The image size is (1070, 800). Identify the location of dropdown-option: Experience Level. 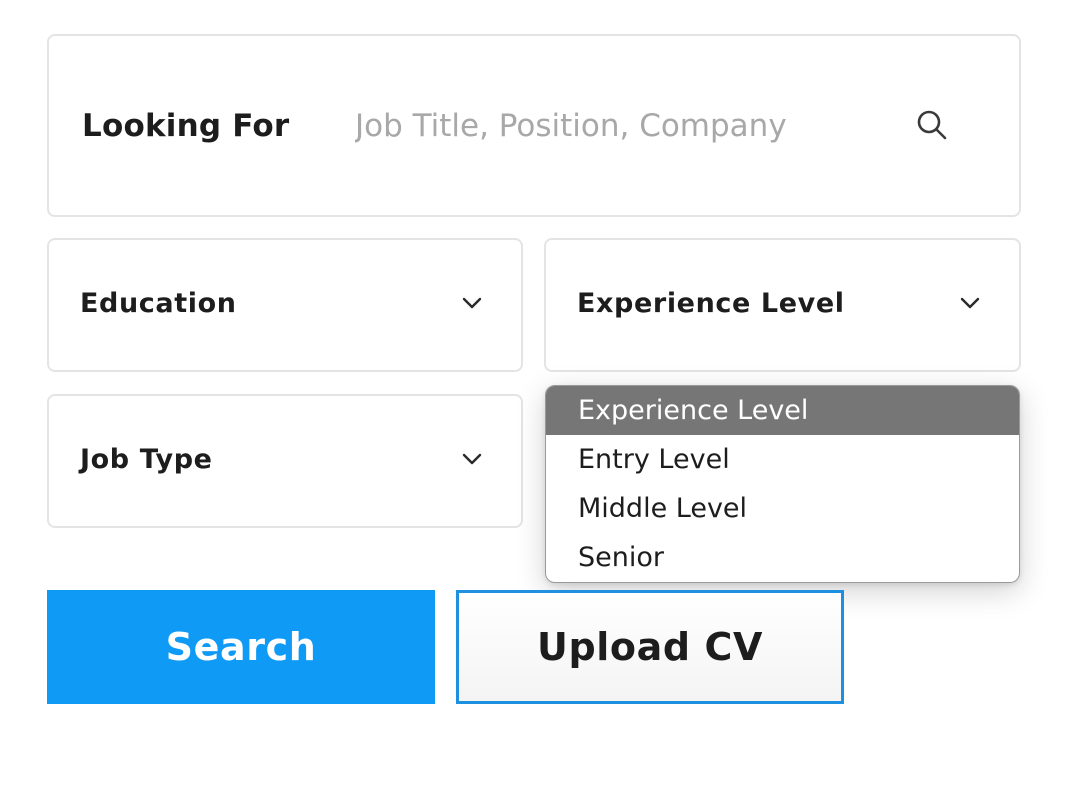
(782, 410).